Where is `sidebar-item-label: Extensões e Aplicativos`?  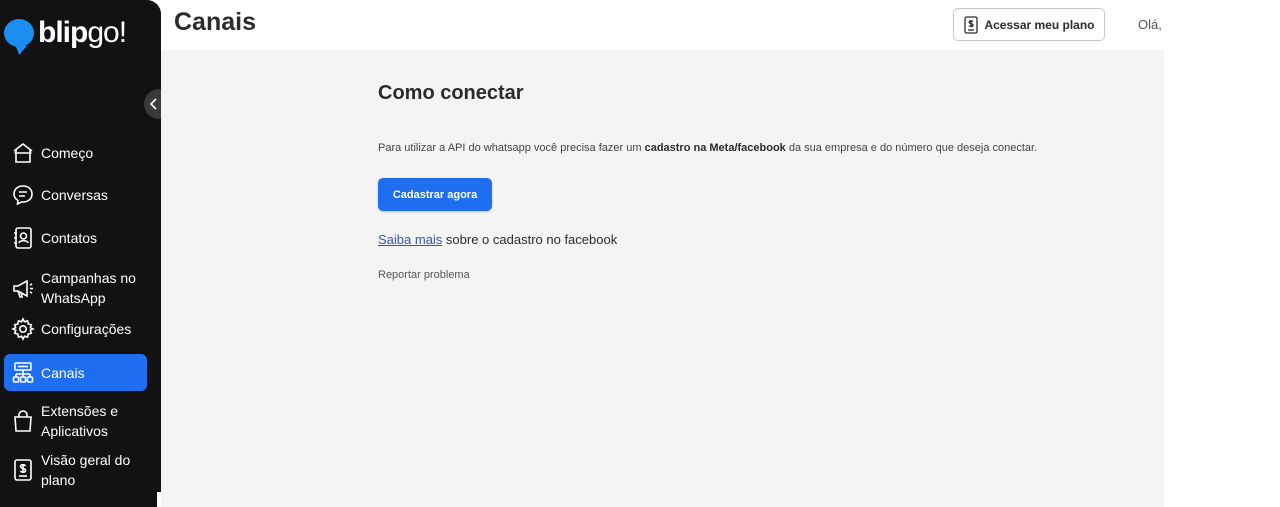
sidebar-item-label: Extensões e Aplicativos is located at coordinates (80, 421).